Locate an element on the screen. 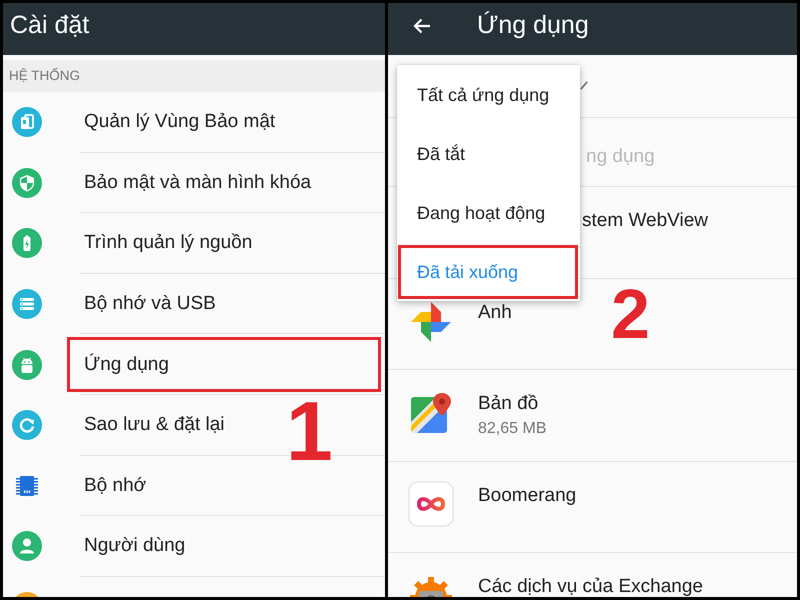 The width and height of the screenshot is (800, 600). gear-icon is located at coordinates (431, 586).